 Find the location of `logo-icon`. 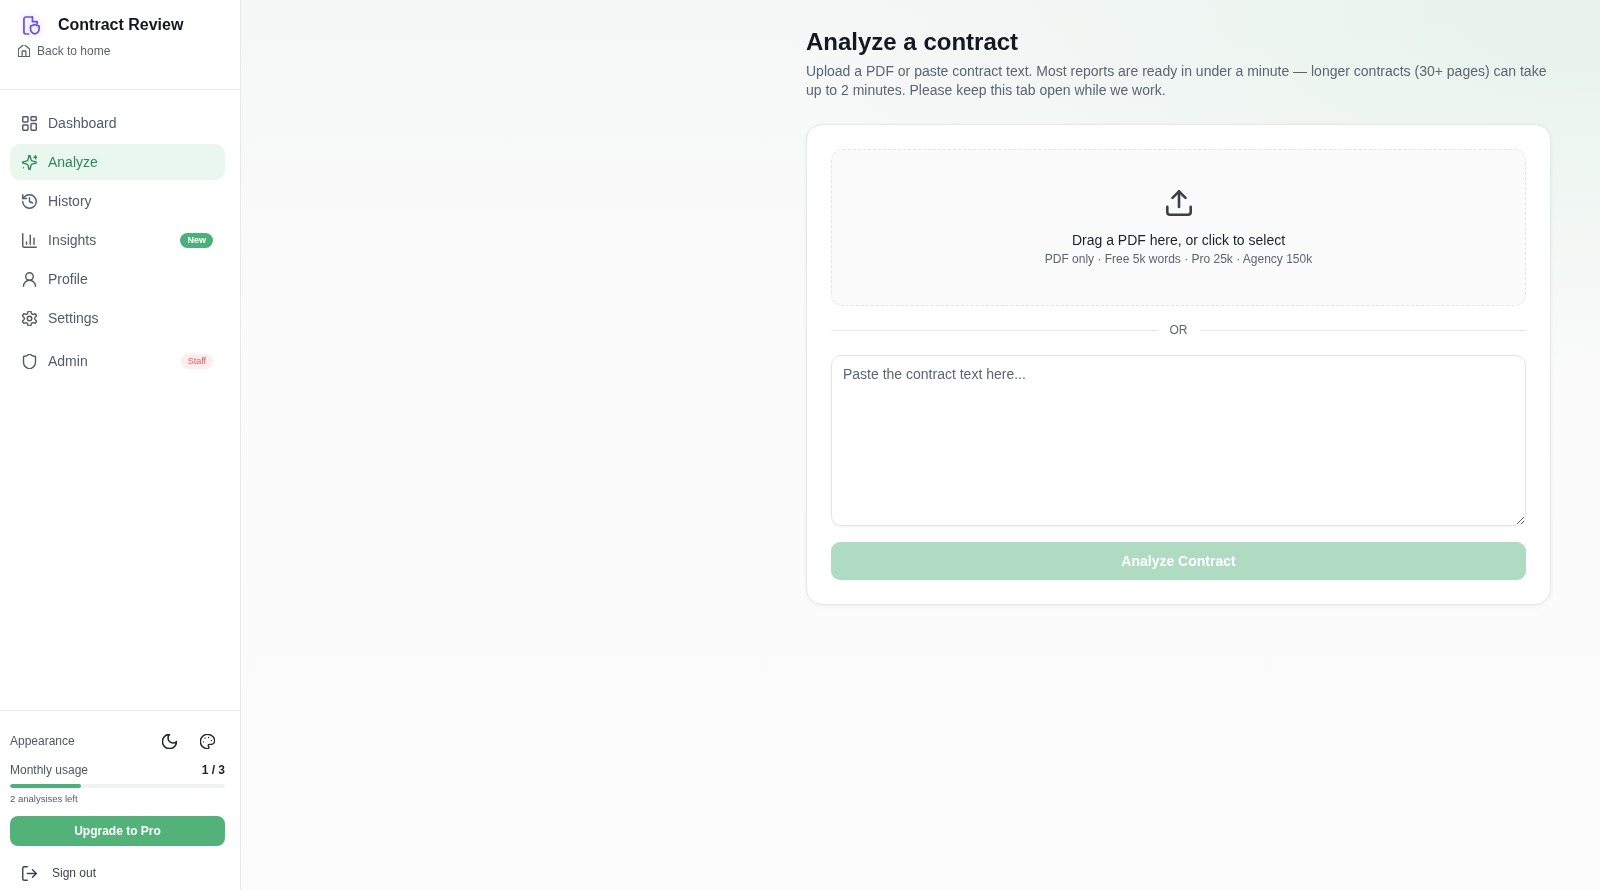

logo-icon is located at coordinates (31, 25).